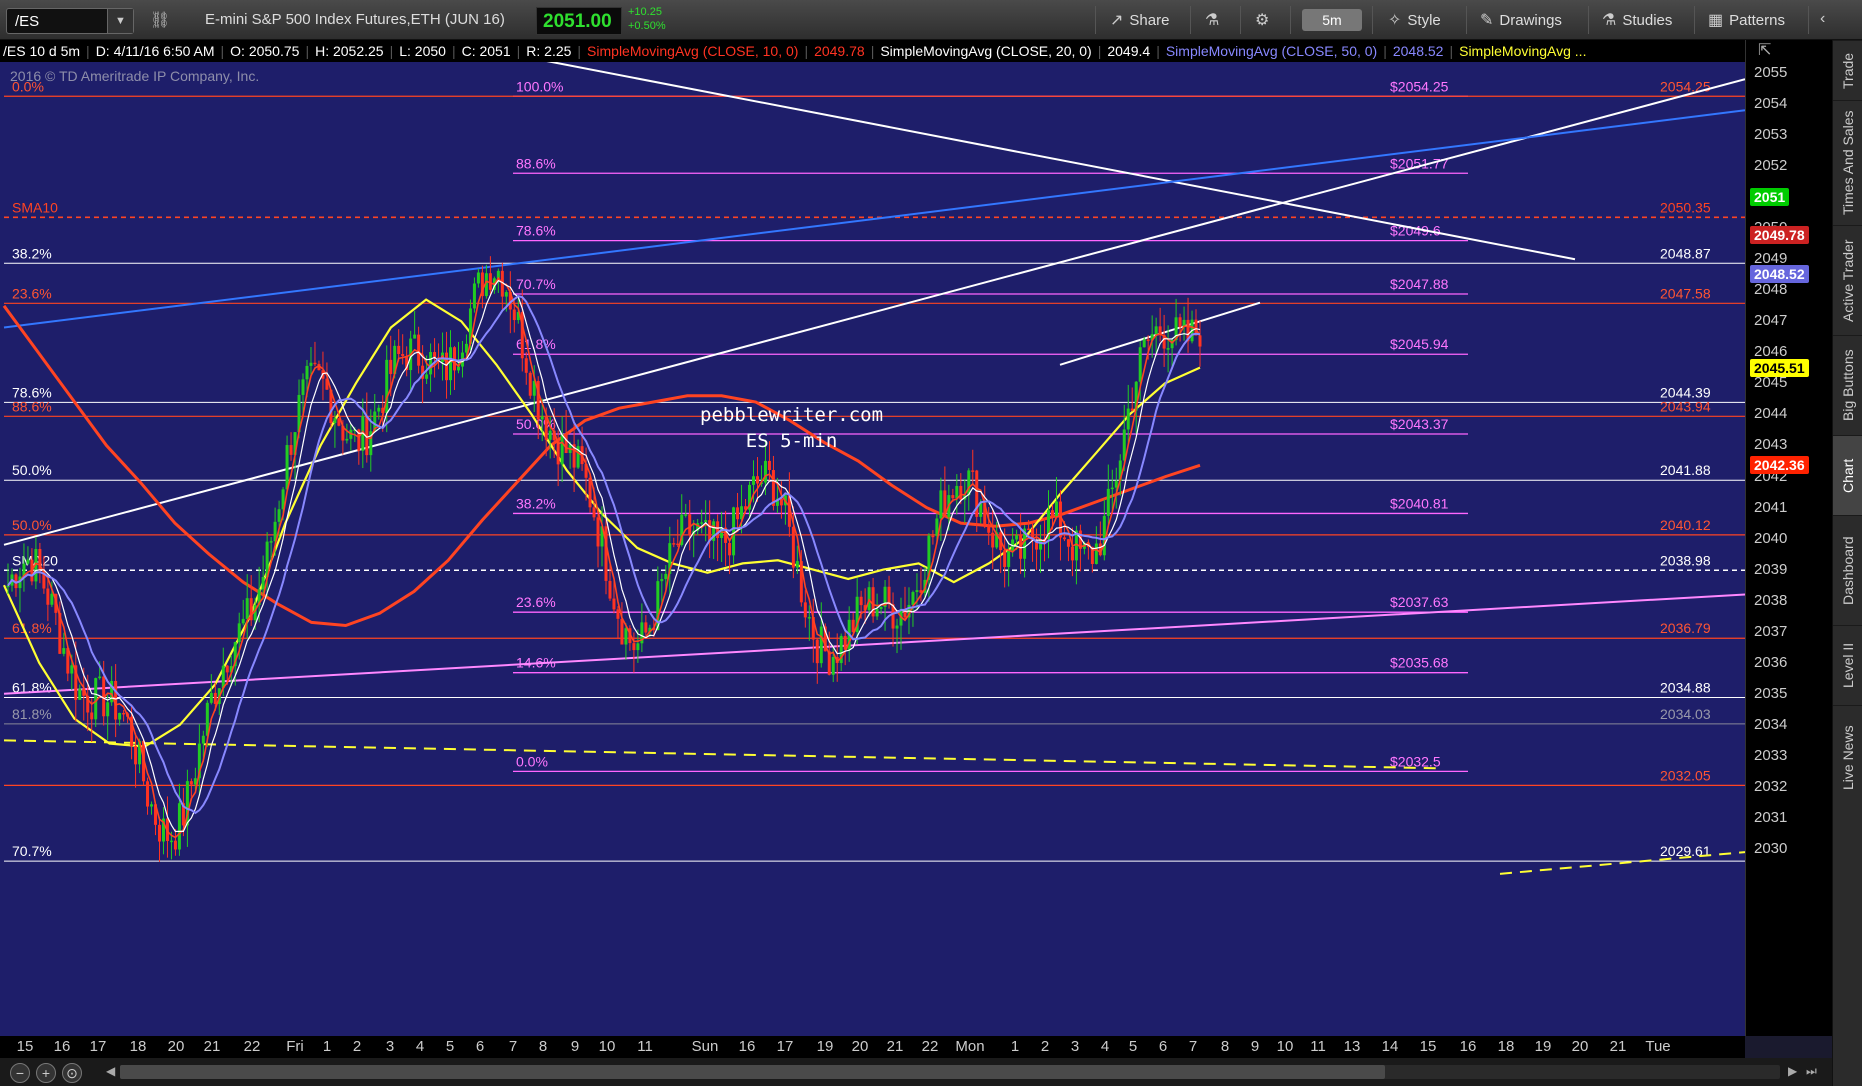  What do you see at coordinates (792, 415) in the screenshot?
I see `watermark-line-1: pebblewriter.com` at bounding box center [792, 415].